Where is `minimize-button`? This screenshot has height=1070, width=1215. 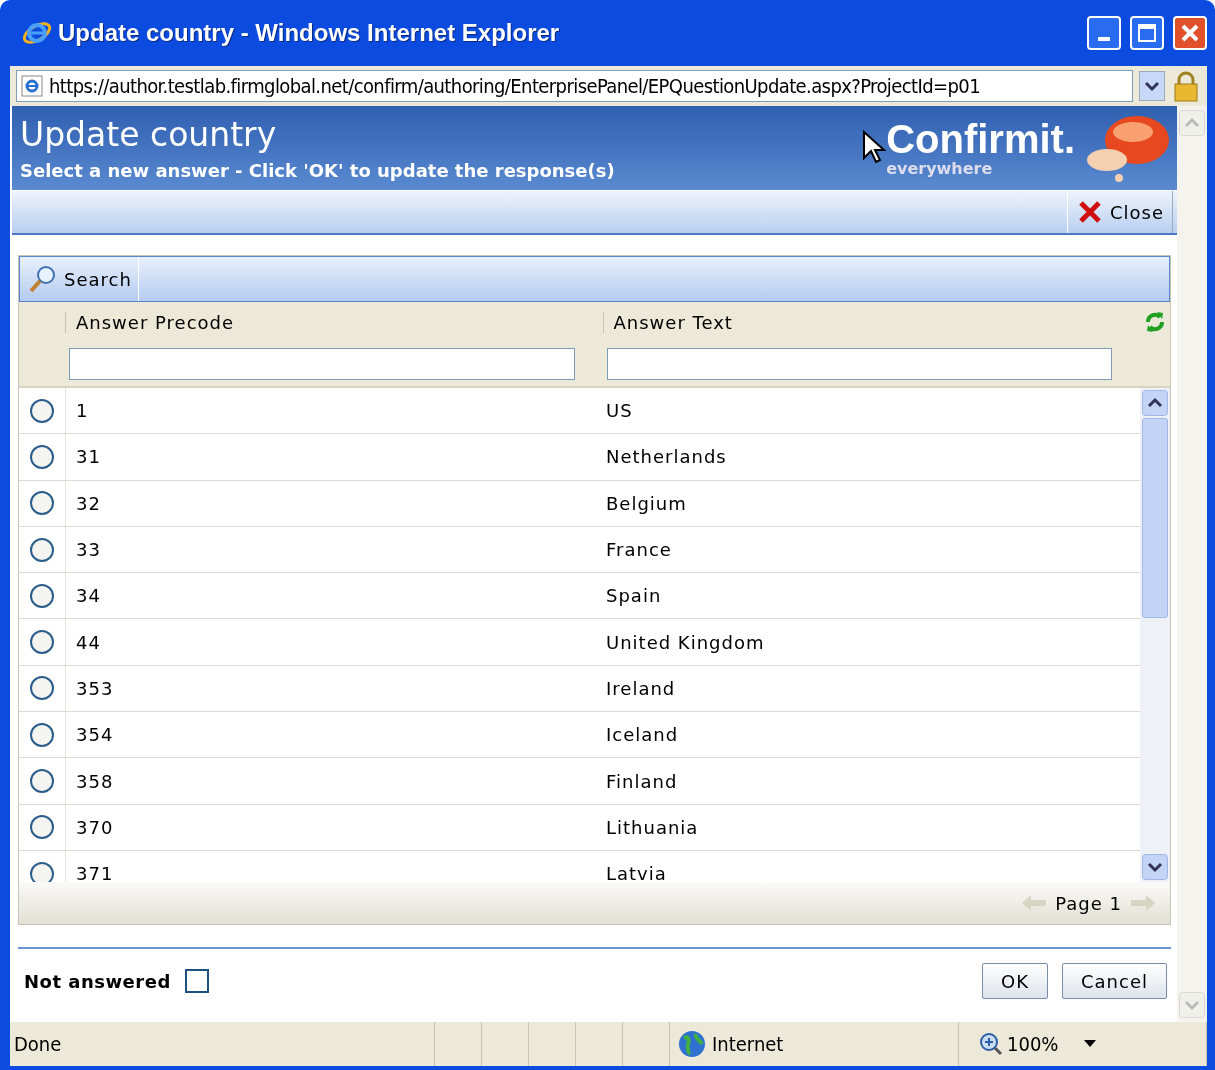
minimize-button is located at coordinates (1104, 33).